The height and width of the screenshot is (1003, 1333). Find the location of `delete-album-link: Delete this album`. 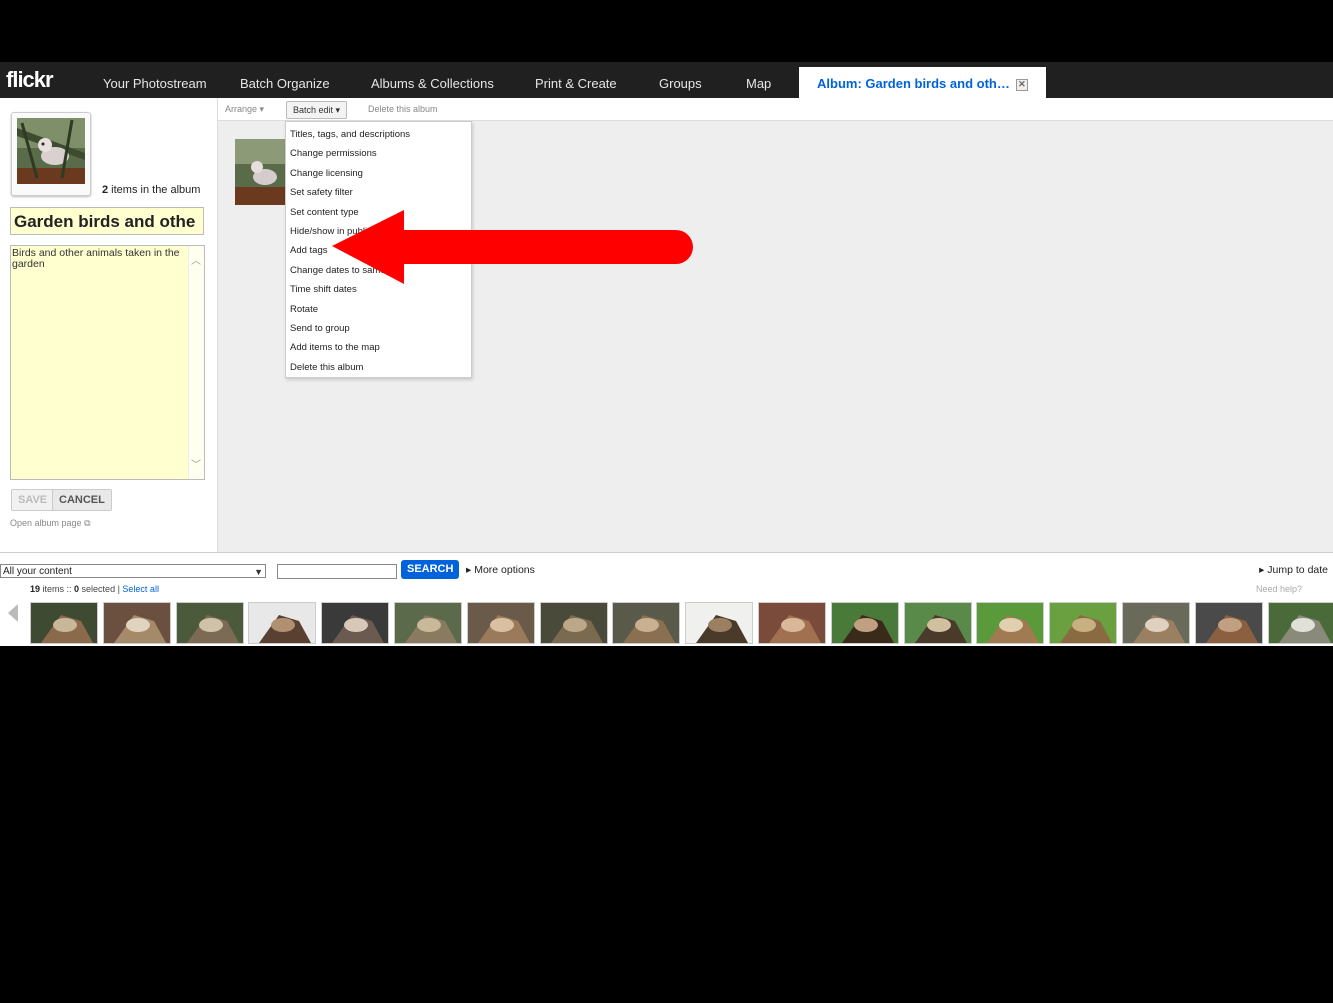

delete-album-link: Delete this album is located at coordinates (403, 109).